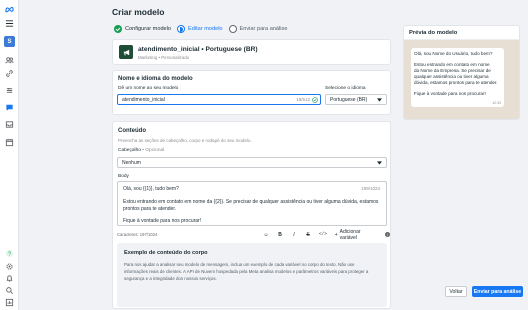 The image size is (528, 310). I want to click on meta-logo-icon, so click(9, 9).